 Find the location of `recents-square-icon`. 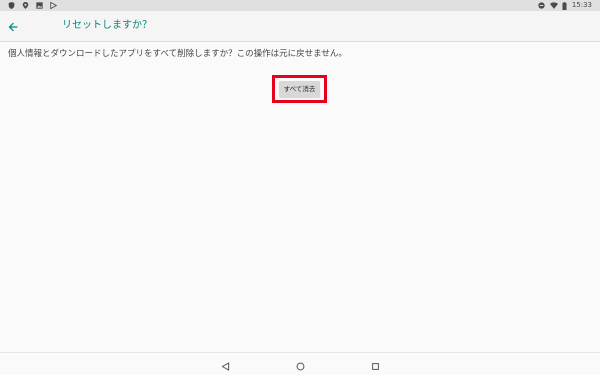

recents-square-icon is located at coordinates (375, 365).